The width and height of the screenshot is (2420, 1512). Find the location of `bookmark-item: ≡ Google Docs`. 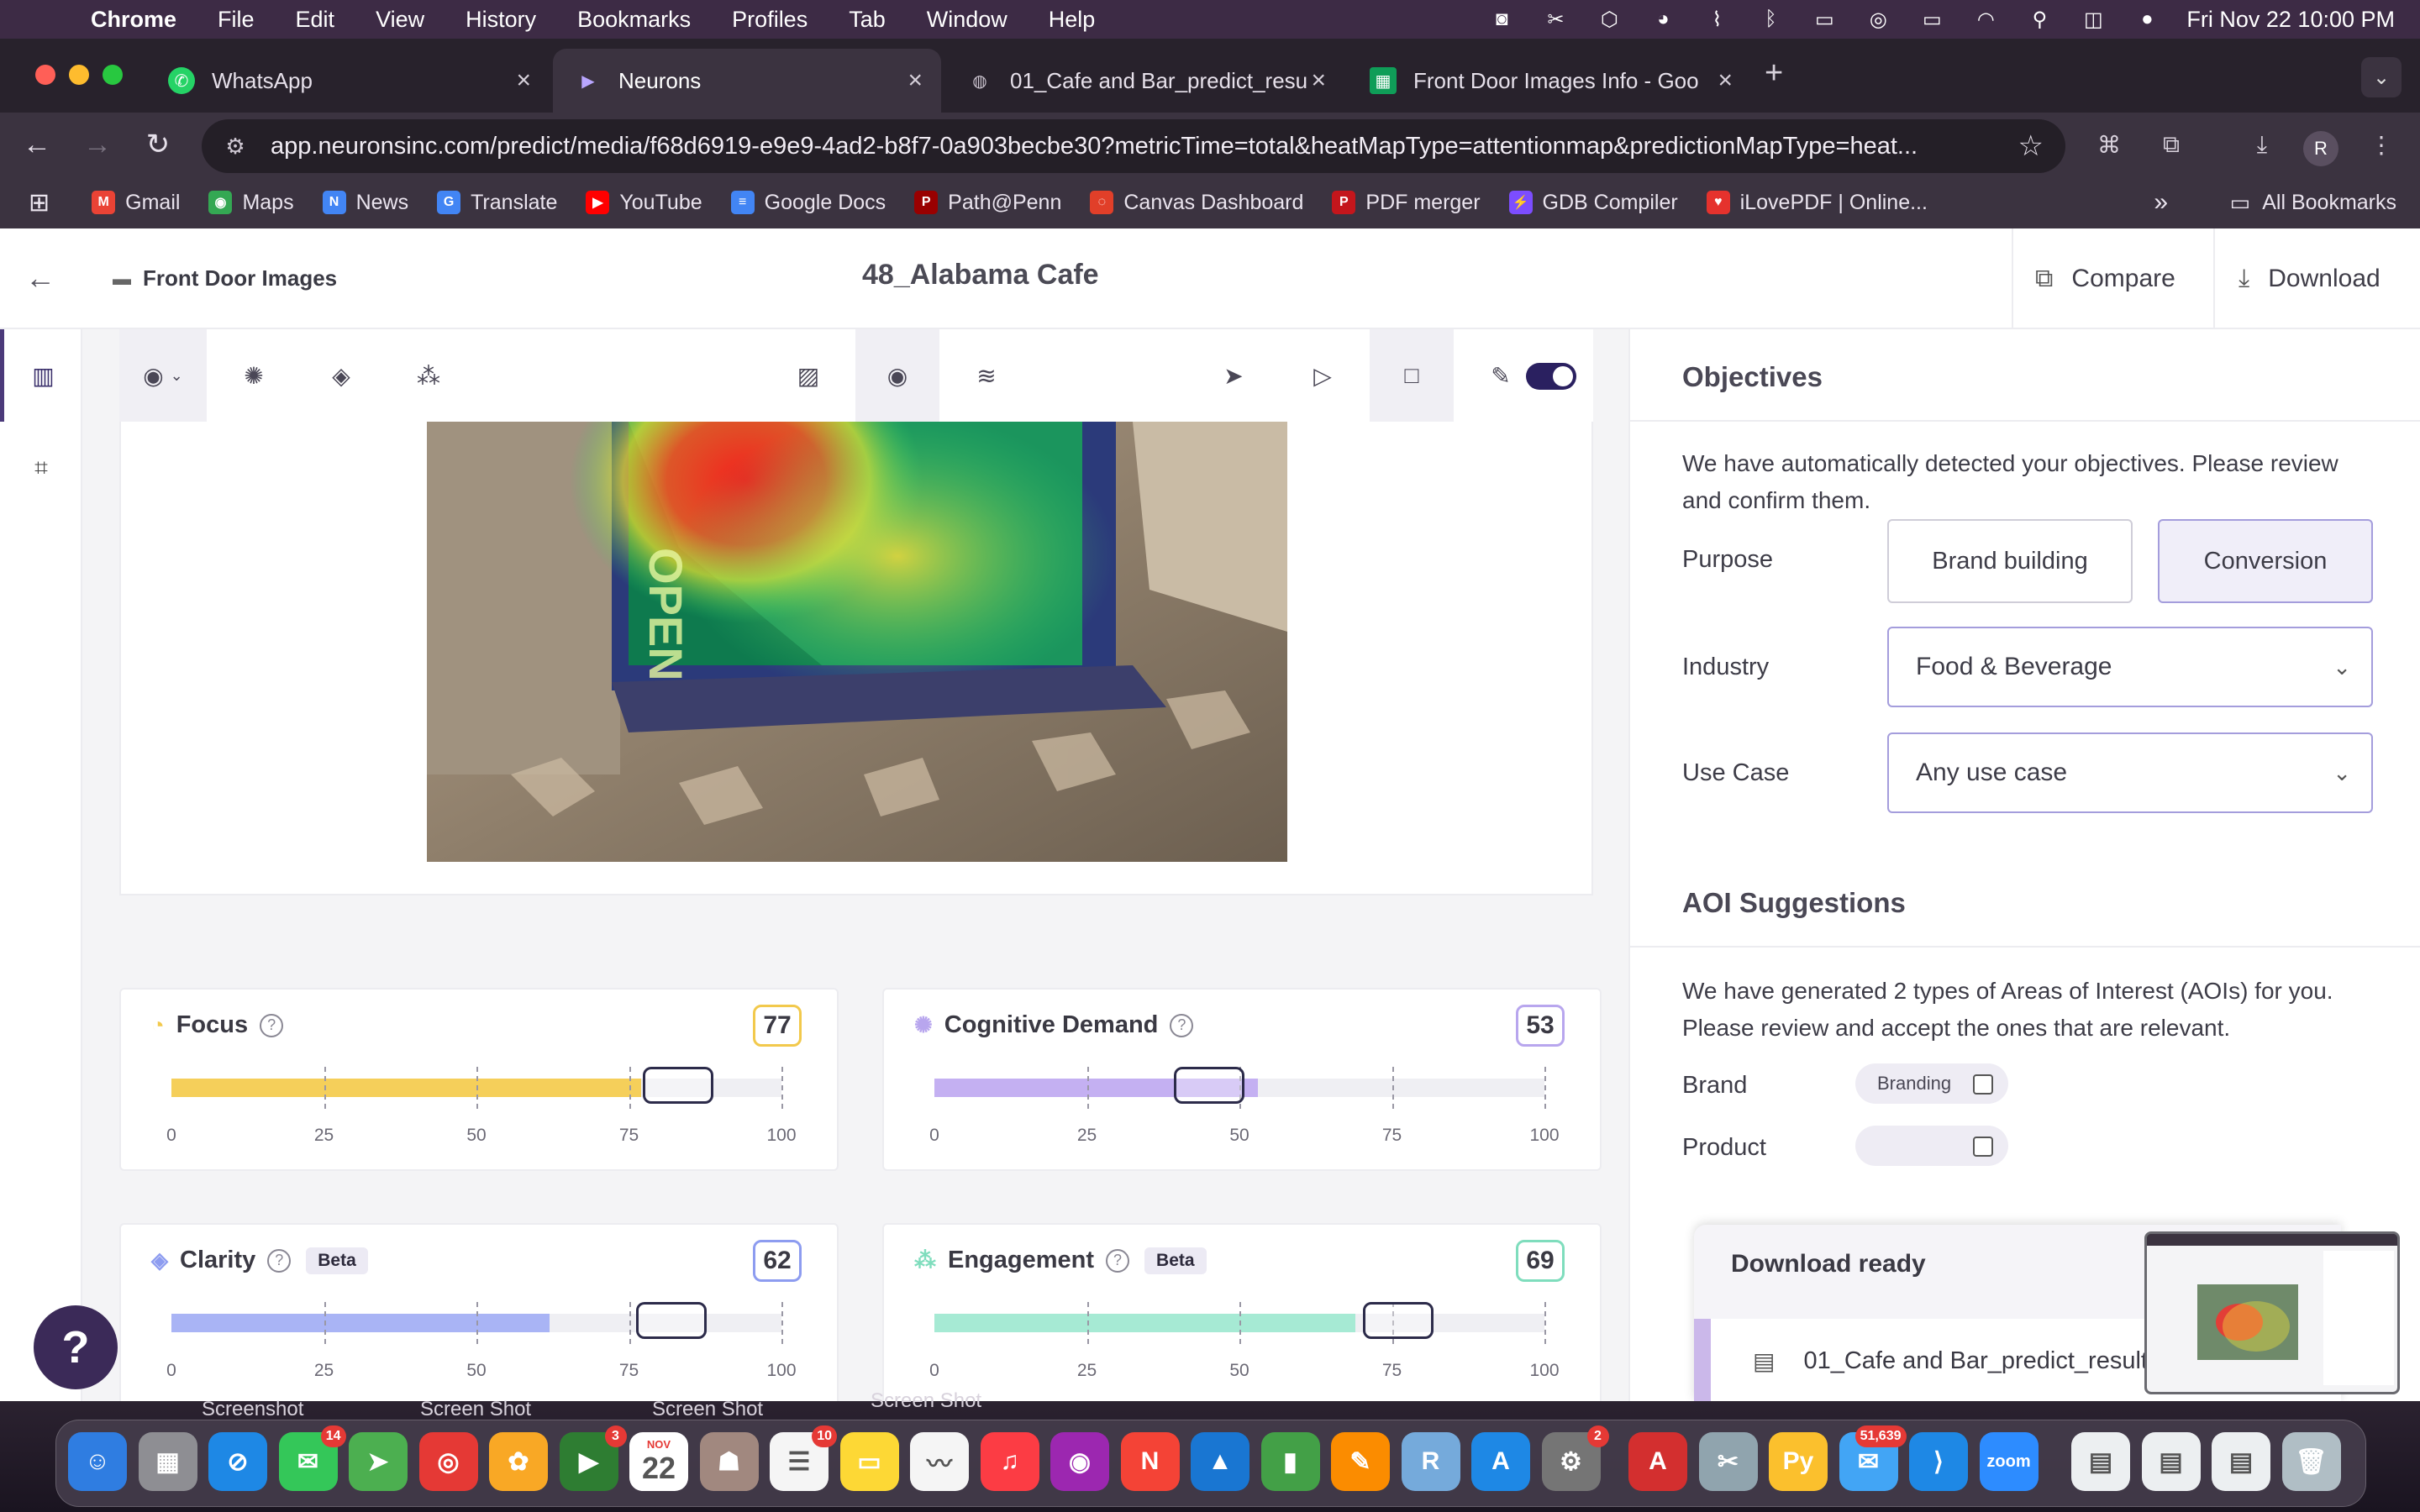

bookmark-item: ≡ Google Docs is located at coordinates (808, 203).